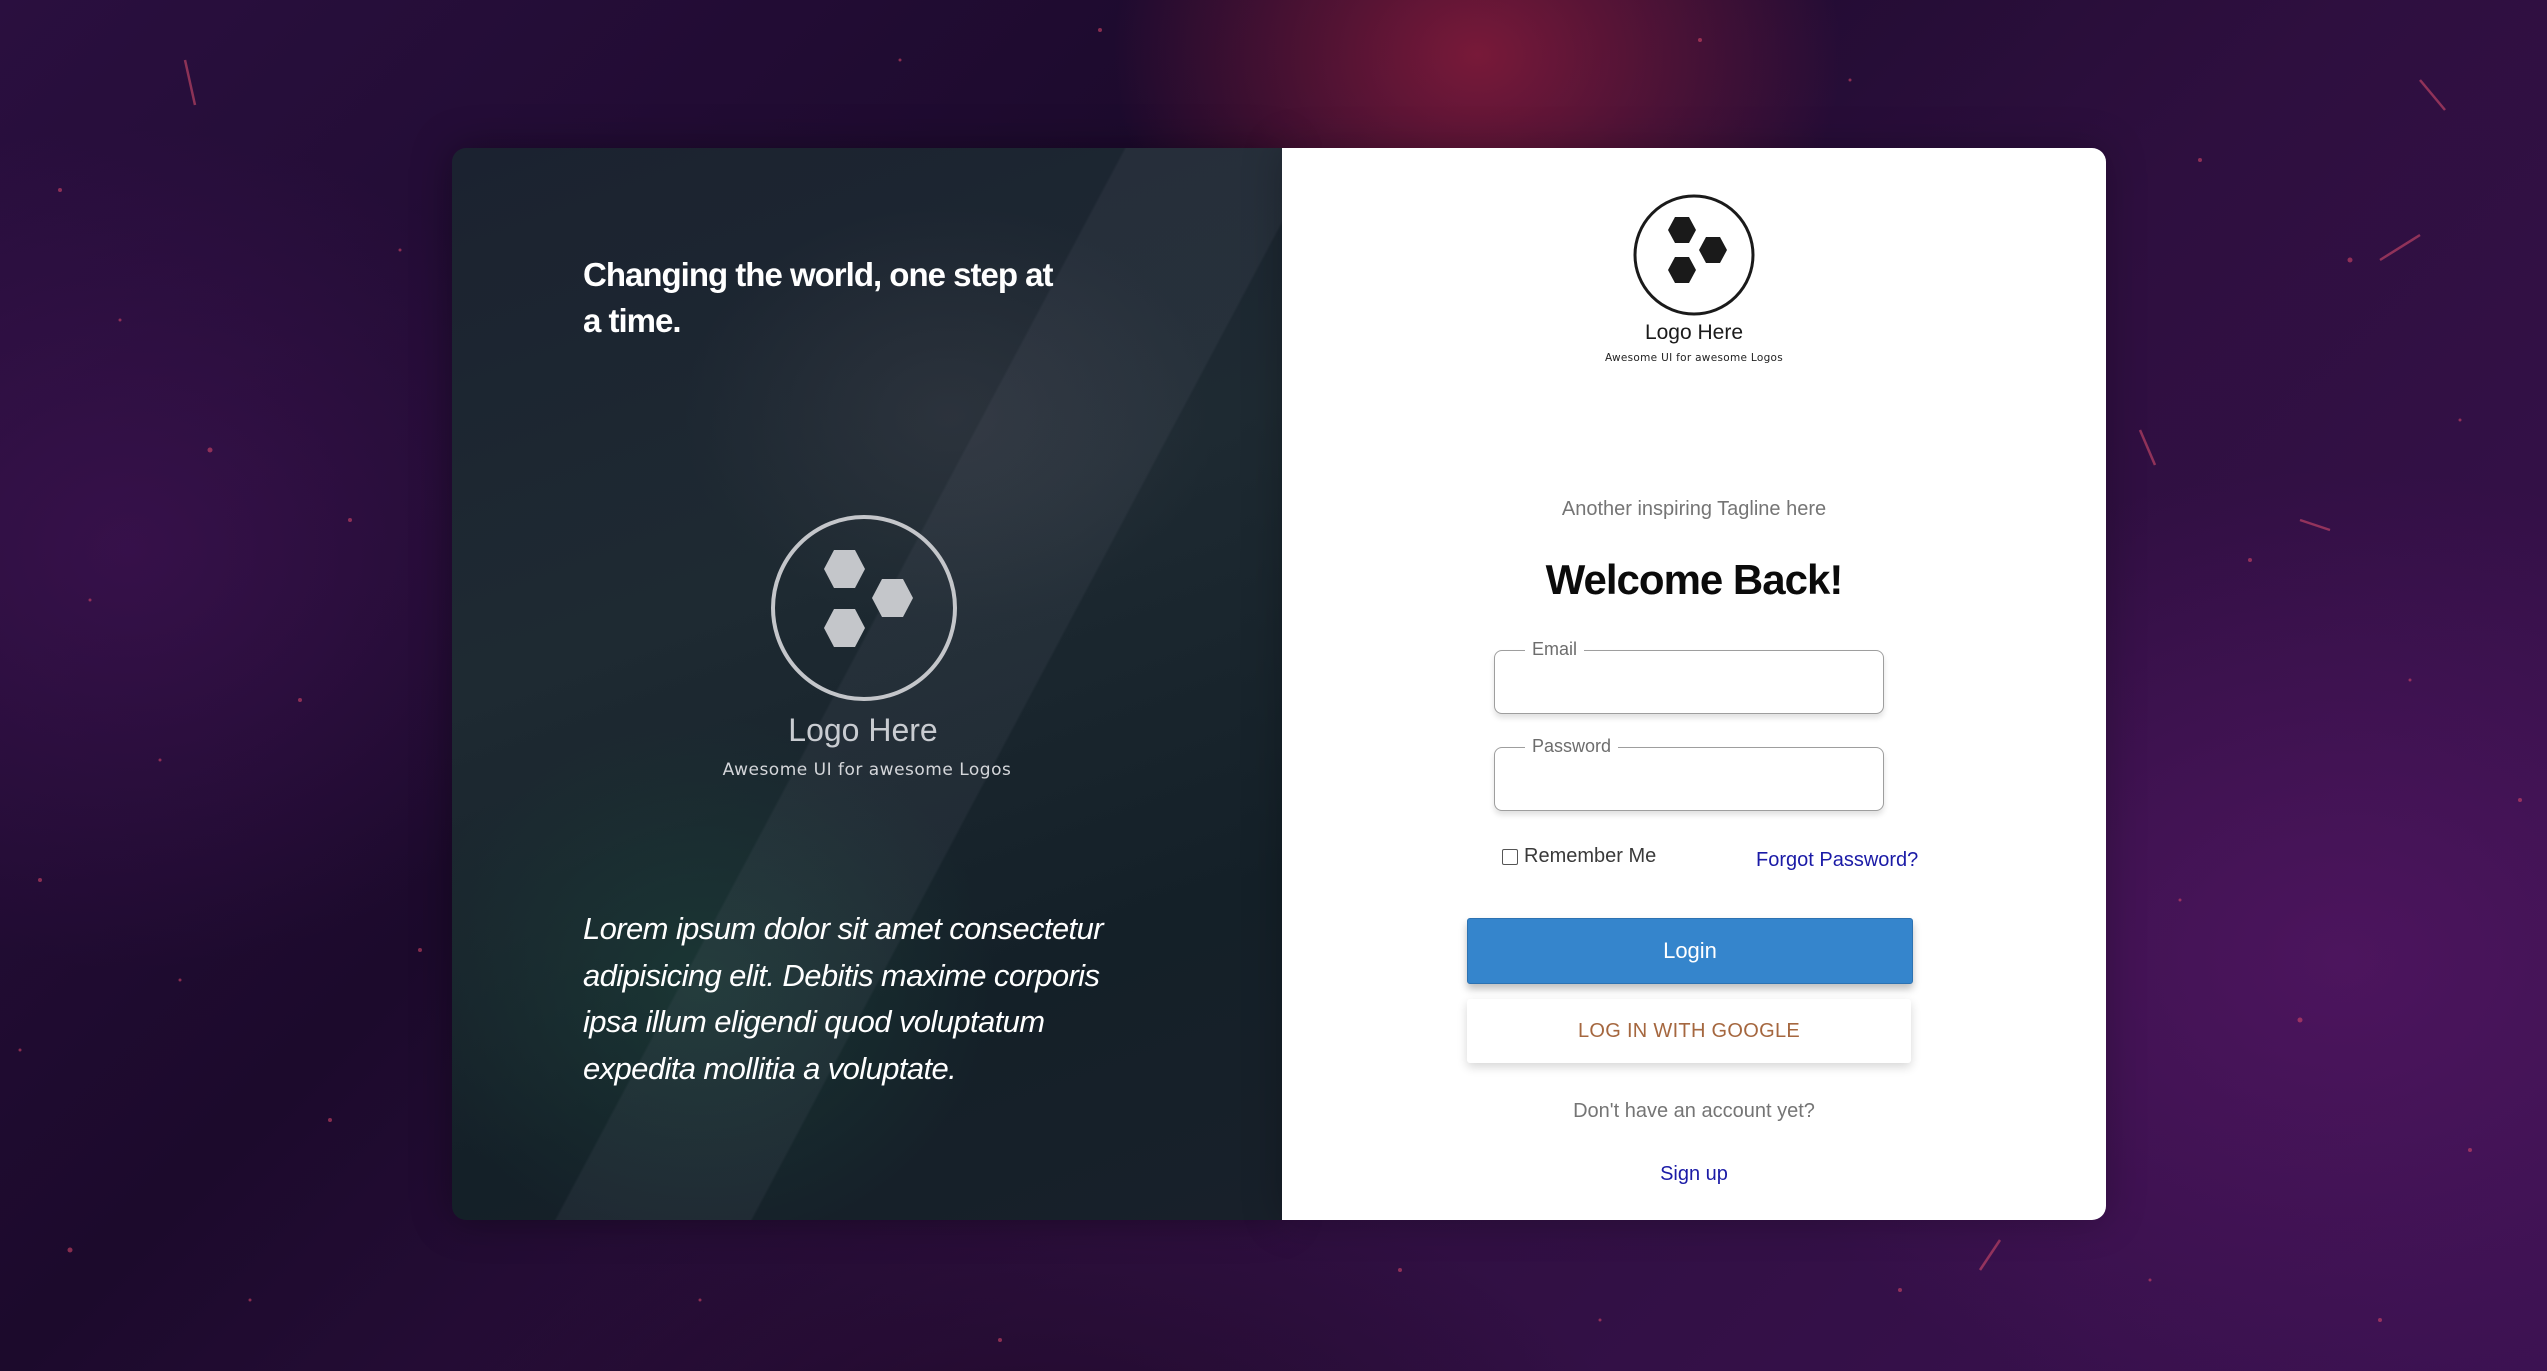 The width and height of the screenshot is (2547, 1371). What do you see at coordinates (1572, 746) in the screenshot?
I see `password-label: Password` at bounding box center [1572, 746].